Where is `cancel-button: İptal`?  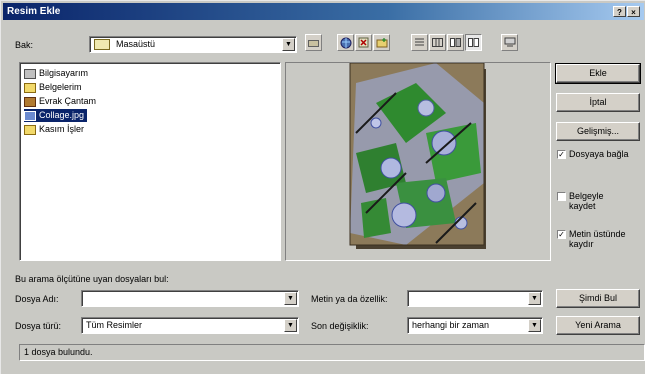
cancel-button: İptal is located at coordinates (598, 102).